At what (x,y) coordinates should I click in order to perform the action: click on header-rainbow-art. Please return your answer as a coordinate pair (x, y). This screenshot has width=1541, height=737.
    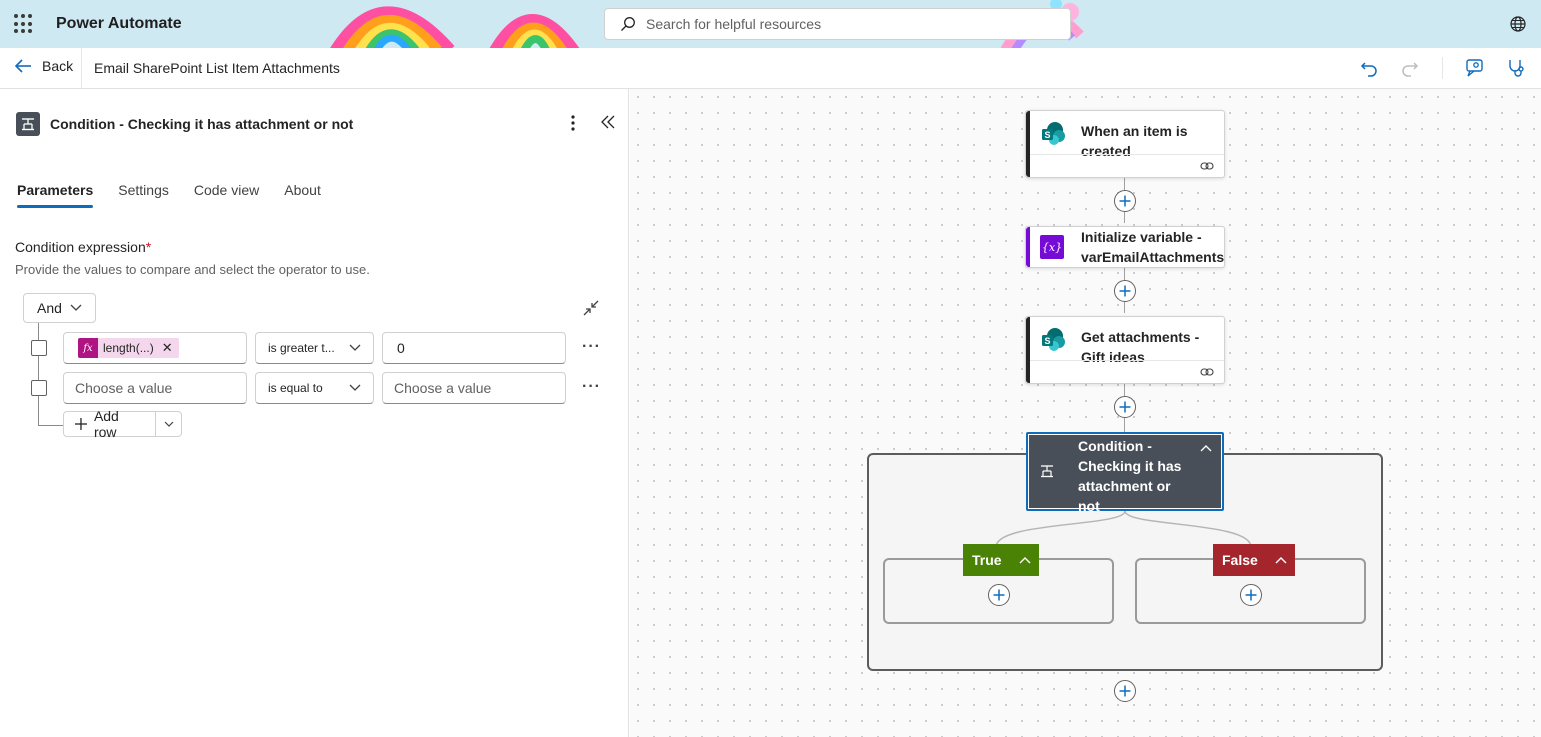
    Looking at the image, I should click on (455, 27).